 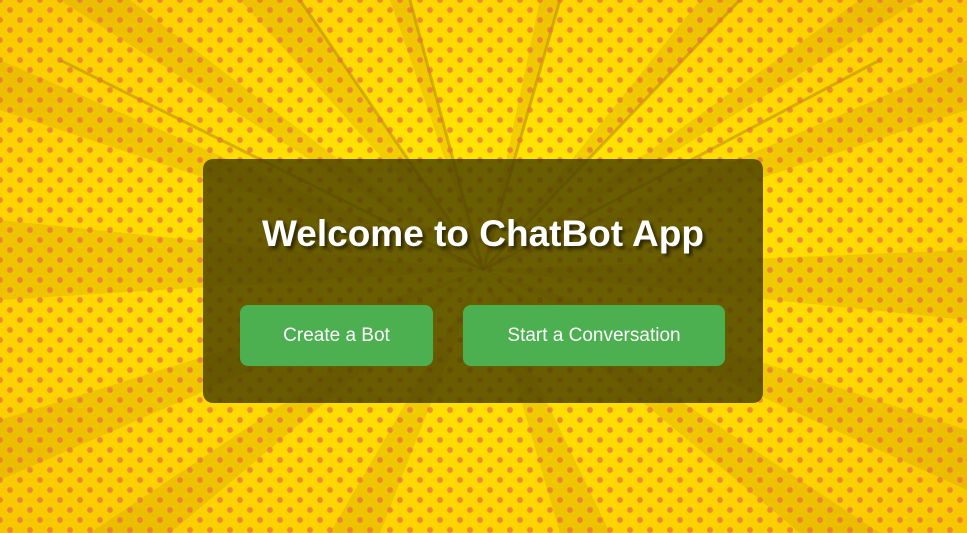 What do you see at coordinates (483, 233) in the screenshot?
I see `page-title: Welcome to ChatBot App` at bounding box center [483, 233].